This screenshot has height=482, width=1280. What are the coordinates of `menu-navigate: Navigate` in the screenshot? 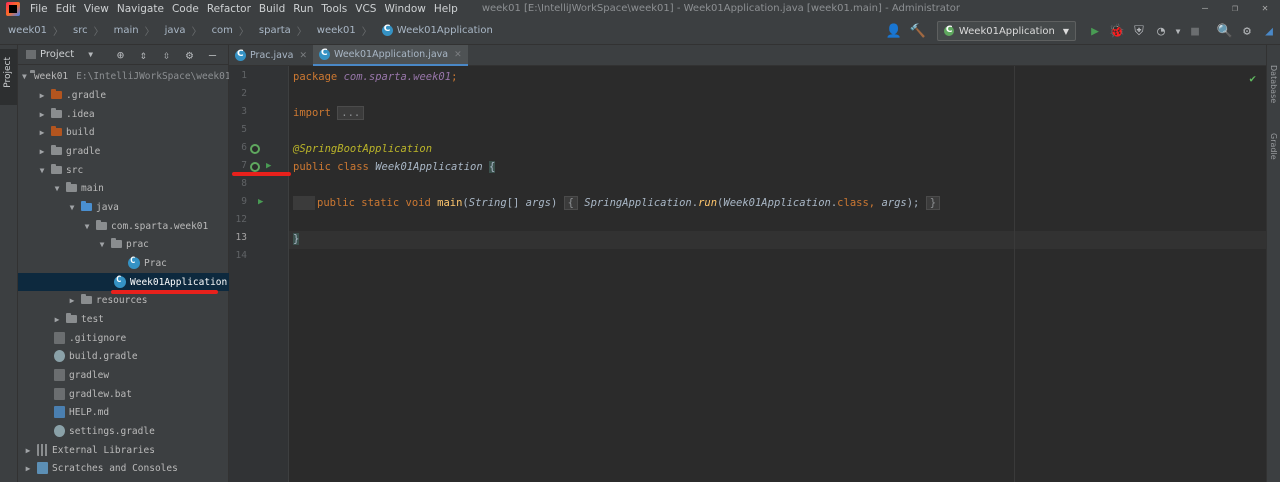 It's located at (140, 9).